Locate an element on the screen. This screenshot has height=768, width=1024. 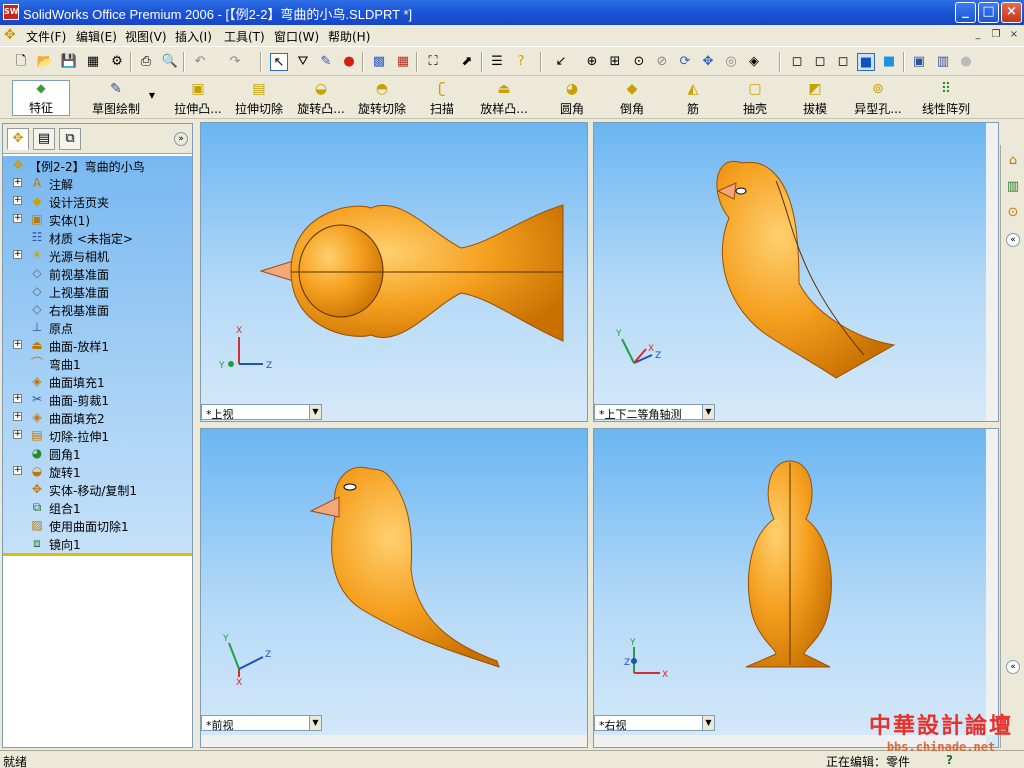
sweep-button: ʗ 扫描 is located at coordinates (442, 98).